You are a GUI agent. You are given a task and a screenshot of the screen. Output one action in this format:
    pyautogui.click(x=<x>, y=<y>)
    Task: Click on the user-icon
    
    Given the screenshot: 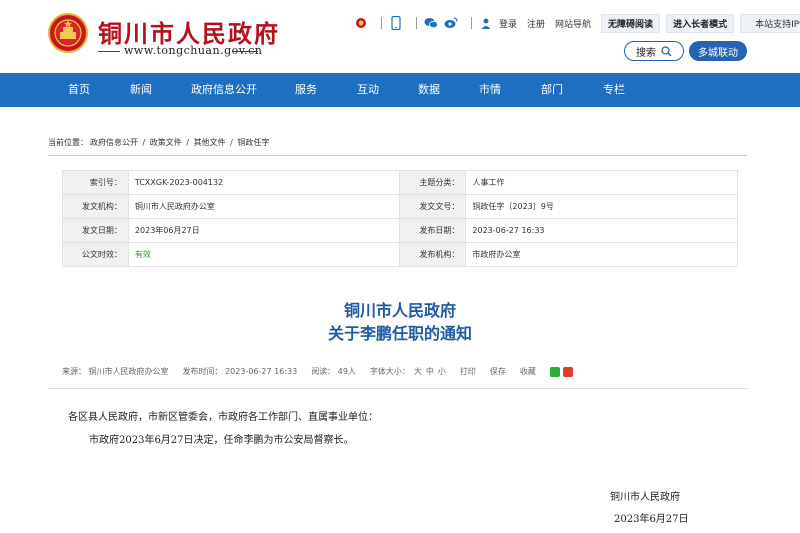 What is the action you would take?
    pyautogui.click(x=486, y=23)
    